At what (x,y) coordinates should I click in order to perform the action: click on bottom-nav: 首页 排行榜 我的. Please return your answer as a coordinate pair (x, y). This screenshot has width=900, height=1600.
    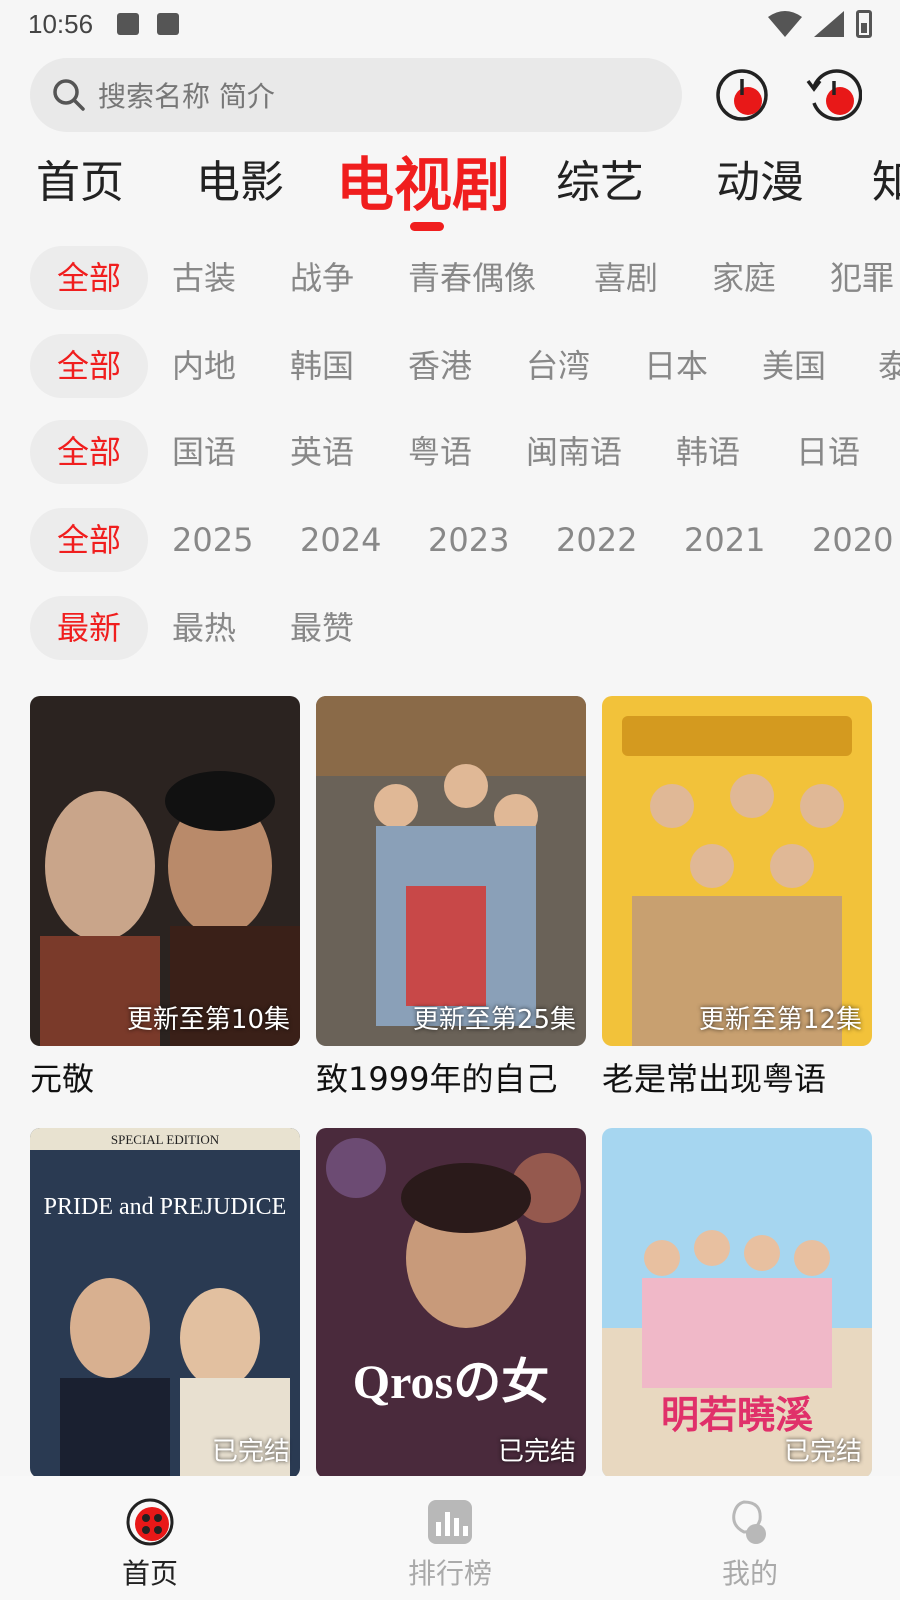
    Looking at the image, I should click on (450, 1538).